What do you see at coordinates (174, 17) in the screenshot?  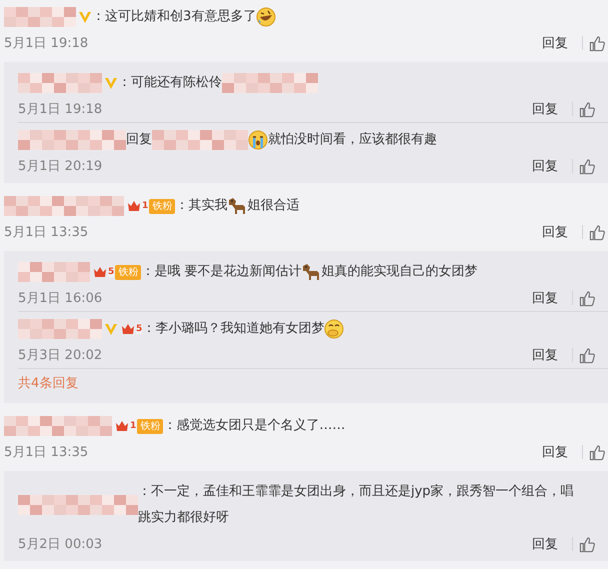 I see `comment-text: ：这可比婧和创3有意思多了` at bounding box center [174, 17].